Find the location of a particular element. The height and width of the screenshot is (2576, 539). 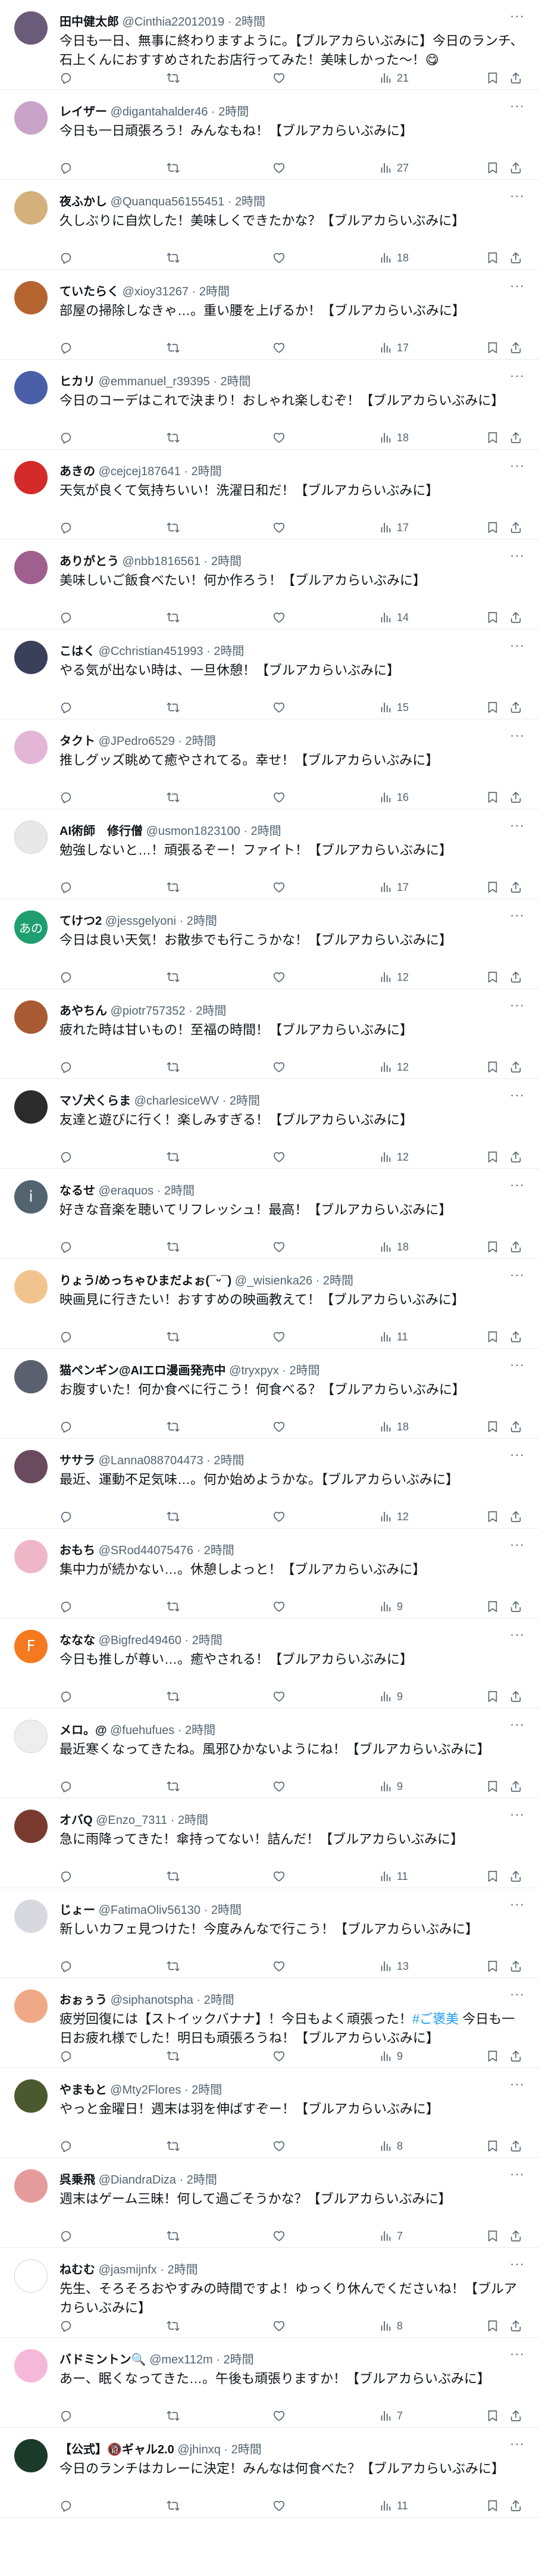

views-button: 16 is located at coordinates (394, 797).